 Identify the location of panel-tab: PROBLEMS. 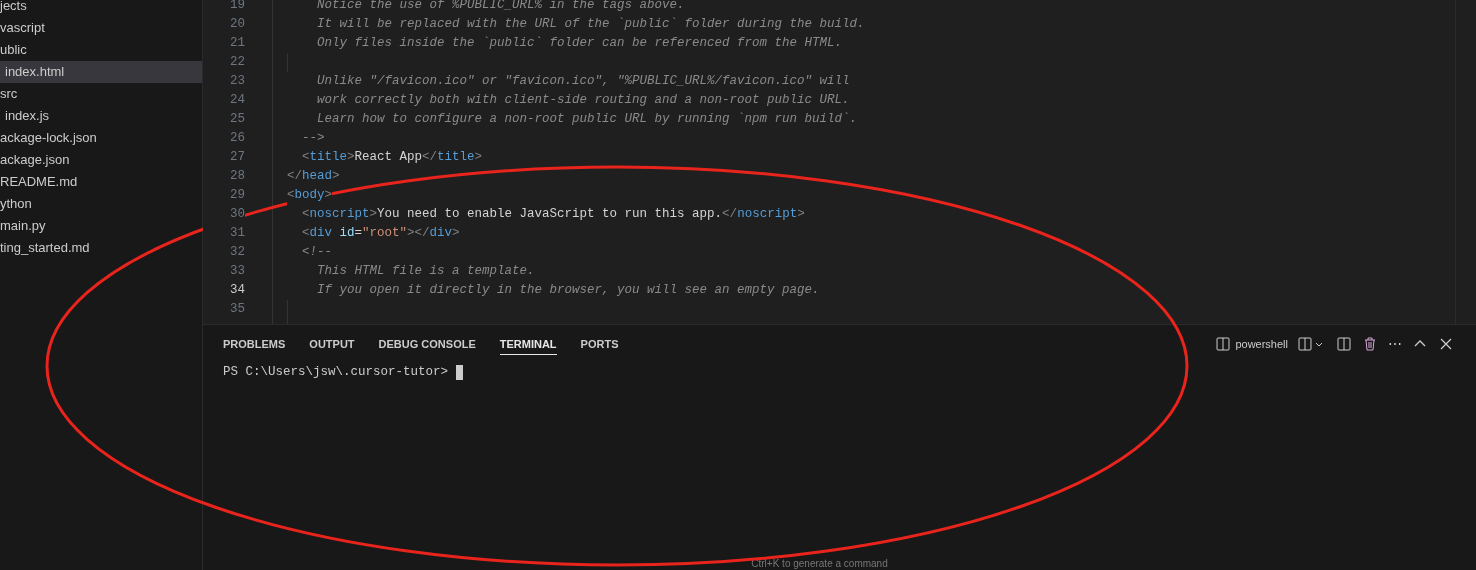
(254, 344).